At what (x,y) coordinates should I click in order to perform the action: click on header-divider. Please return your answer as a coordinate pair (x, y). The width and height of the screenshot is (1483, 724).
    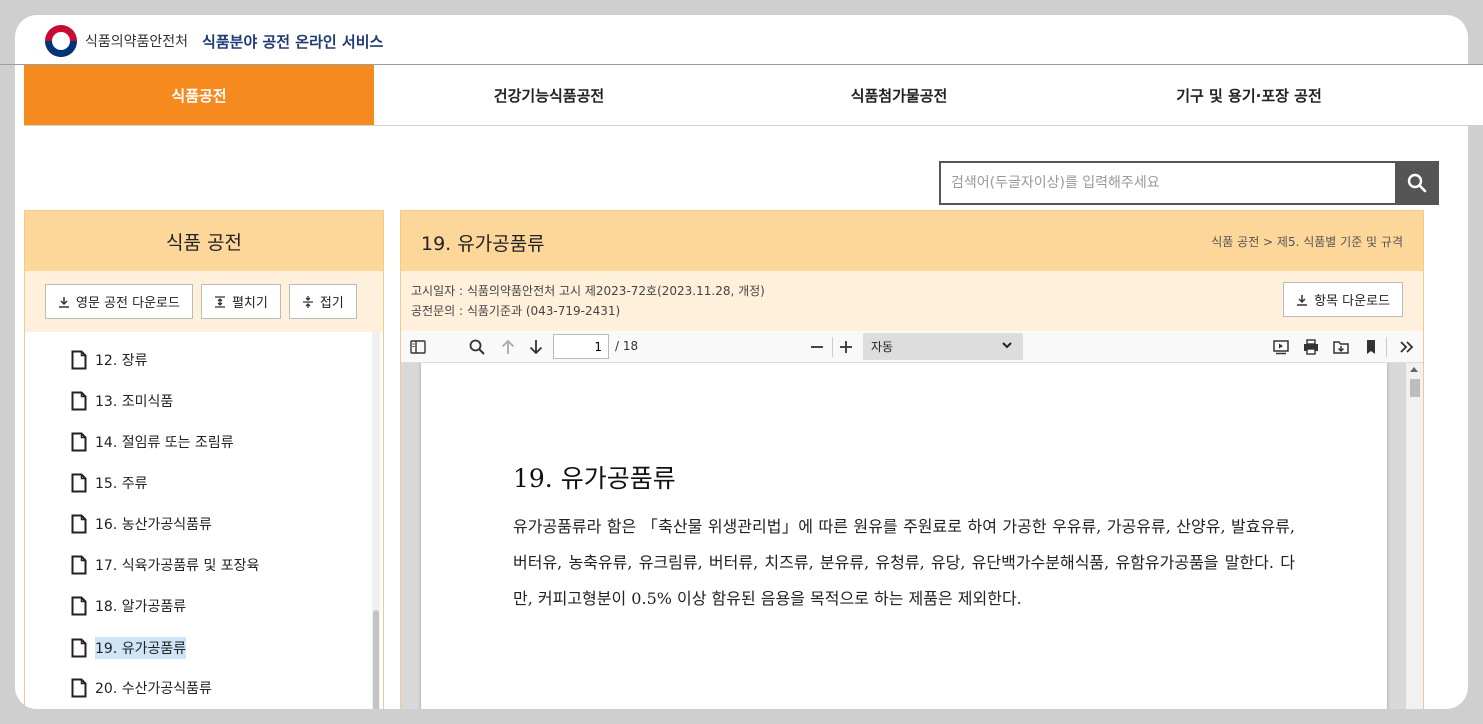
    Looking at the image, I should click on (741, 64).